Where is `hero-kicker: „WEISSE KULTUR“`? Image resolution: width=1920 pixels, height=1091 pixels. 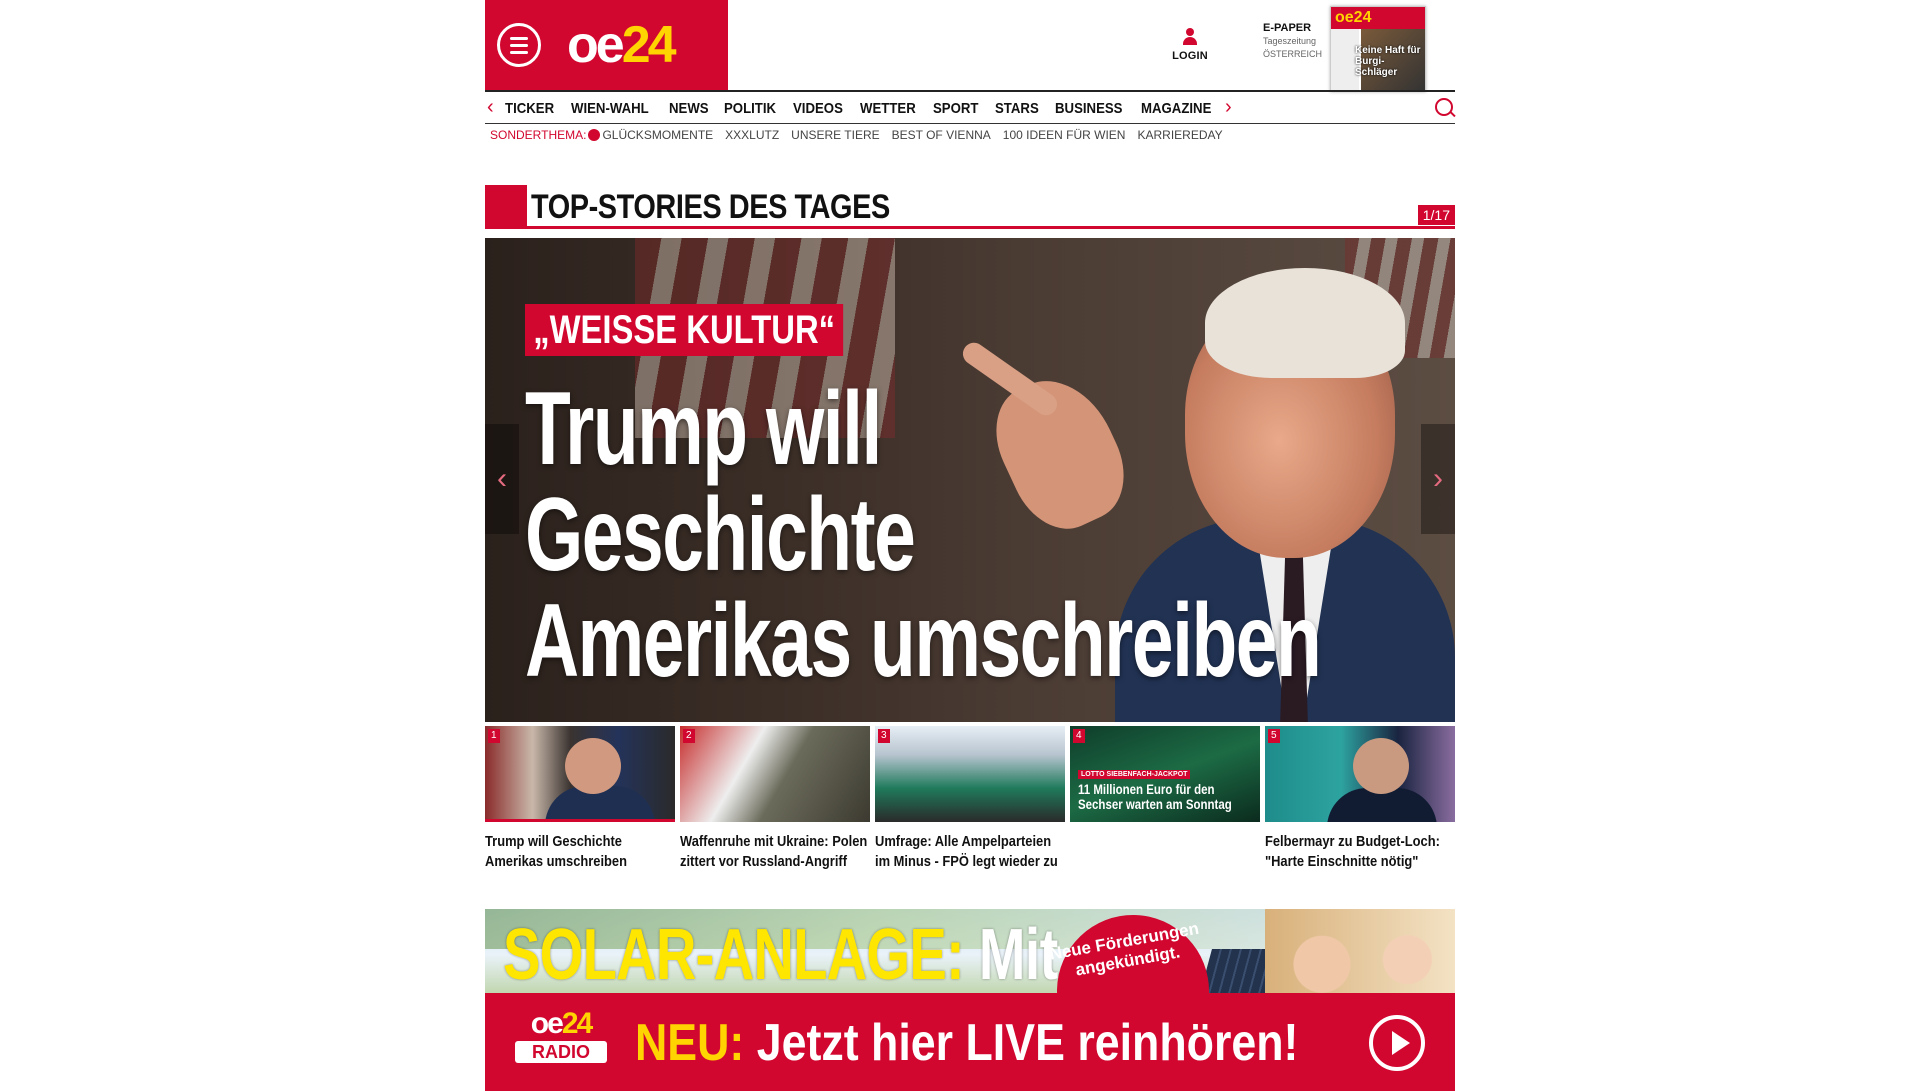 hero-kicker: „WEISSE KULTUR“ is located at coordinates (684, 330).